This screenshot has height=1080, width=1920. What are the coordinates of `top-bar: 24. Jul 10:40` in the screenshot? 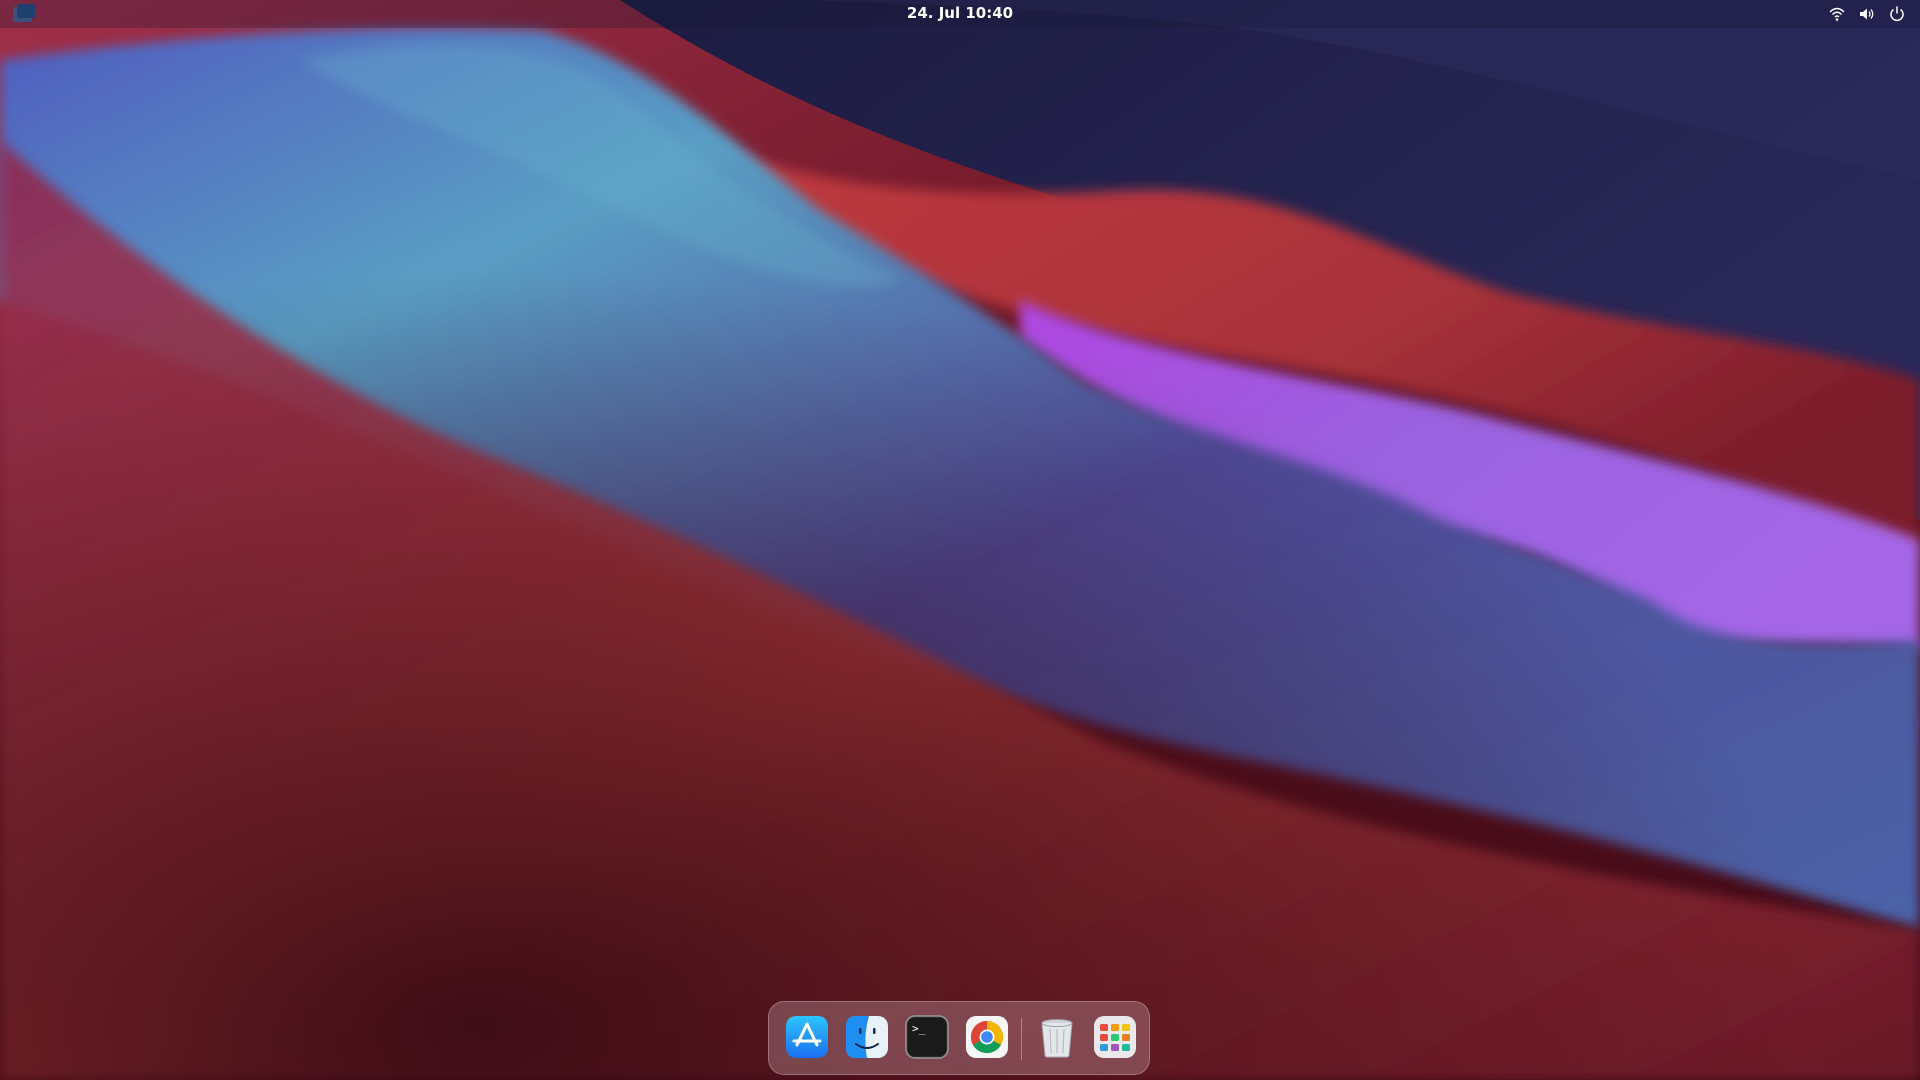 It's located at (960, 14).